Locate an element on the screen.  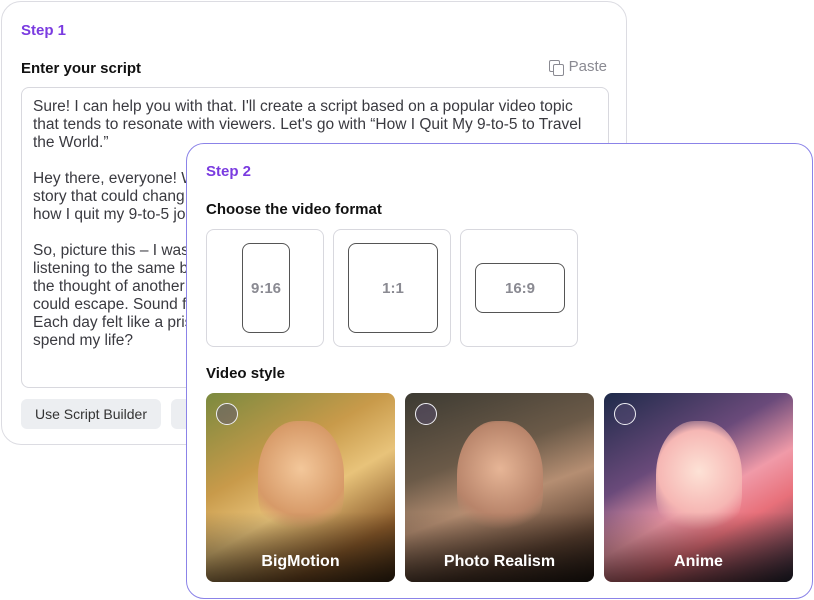
format-shape-portrait: 9:16 is located at coordinates (266, 288).